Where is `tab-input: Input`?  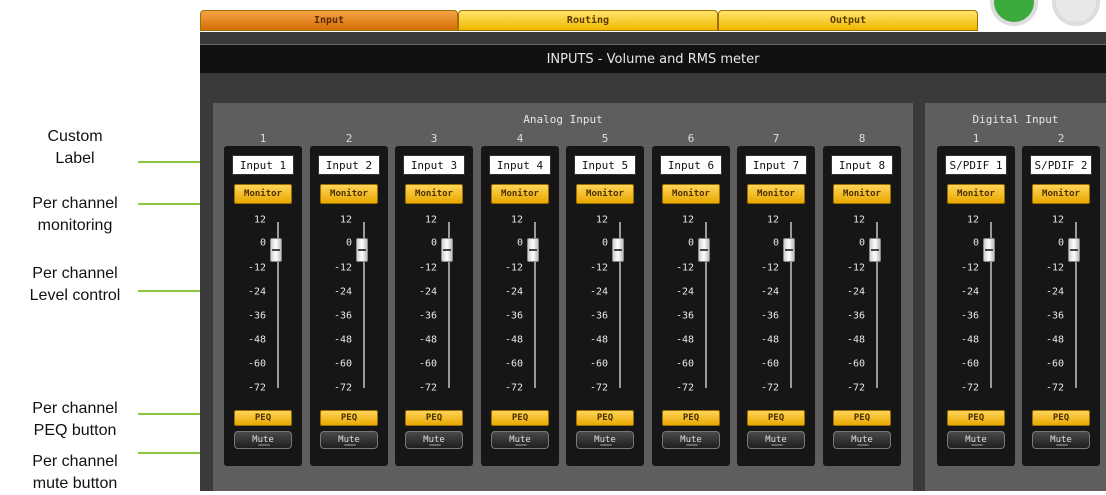
tab-input: Input is located at coordinates (329, 20).